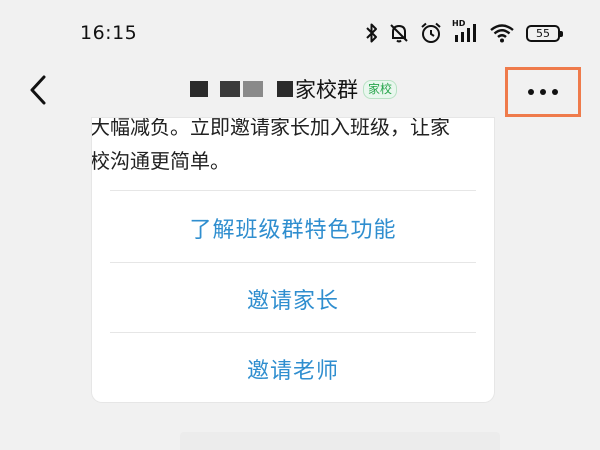  I want to click on status-icons: HD 55, so click(464, 33).